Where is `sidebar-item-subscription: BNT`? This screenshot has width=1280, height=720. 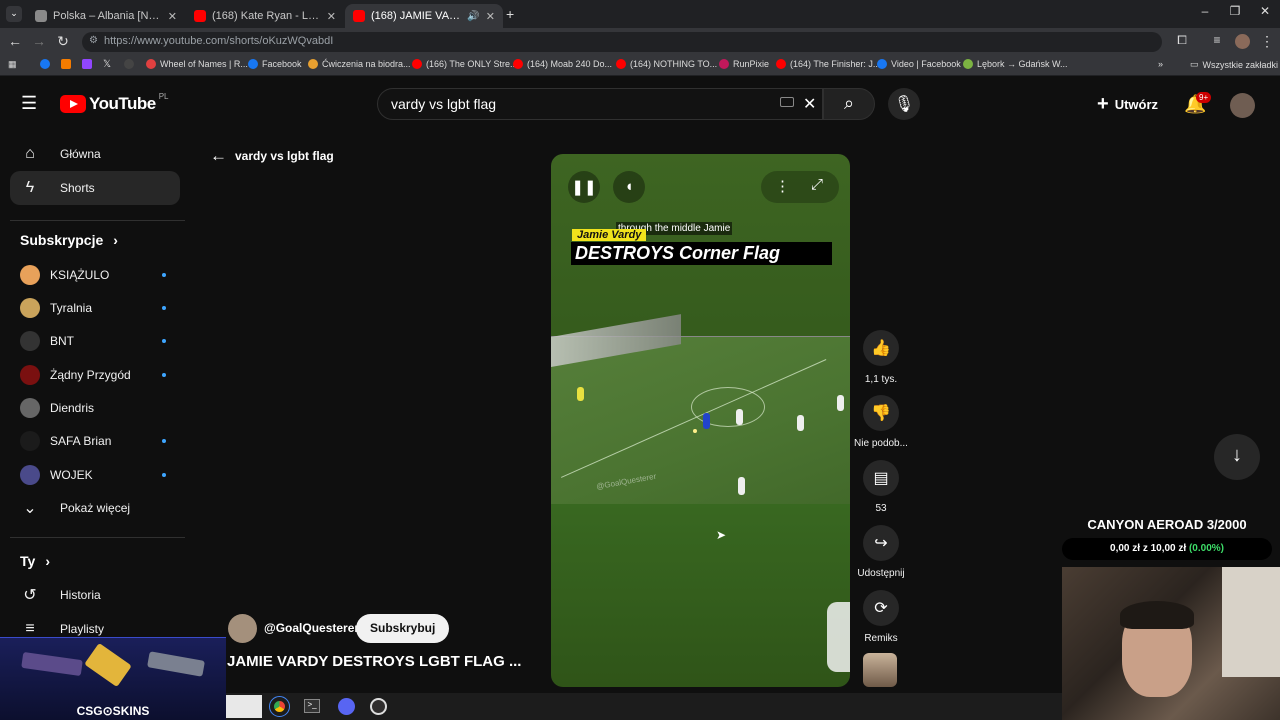
sidebar-item-subscription: BNT is located at coordinates (95, 341).